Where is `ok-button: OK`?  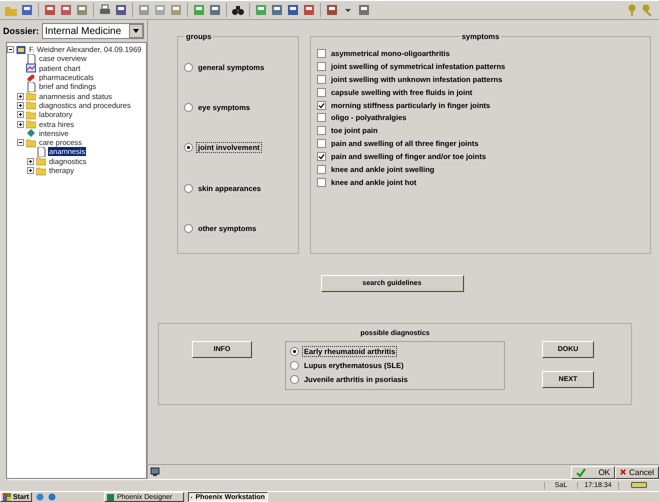 ok-button: OK is located at coordinates (593, 472).